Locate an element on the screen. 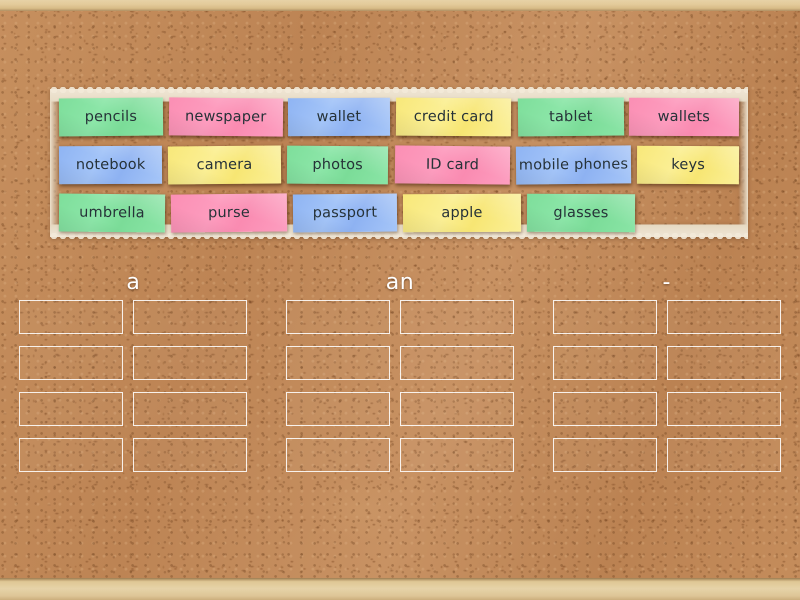 This screenshot has width=800, height=600. word-tile-label: pencils is located at coordinates (111, 117).